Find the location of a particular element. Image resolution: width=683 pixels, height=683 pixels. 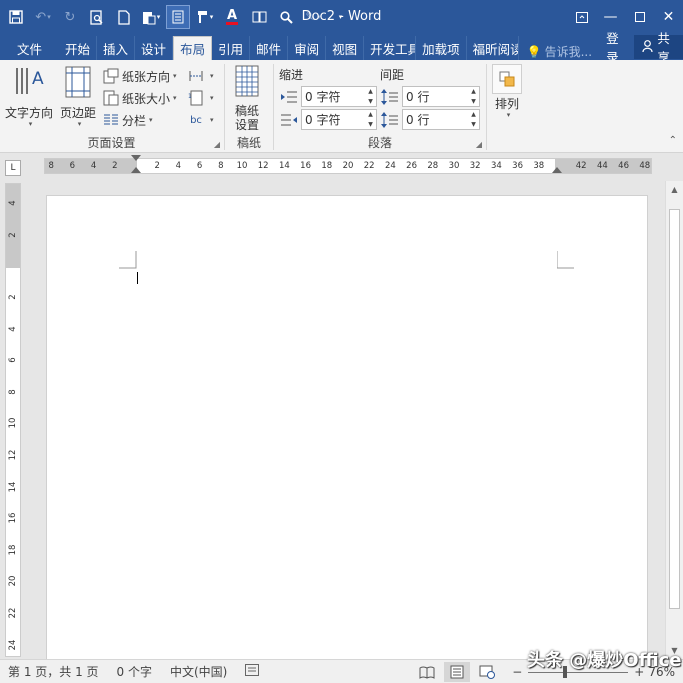

text-direction-button: A 文字方向 ▾ is located at coordinates (29, 96).